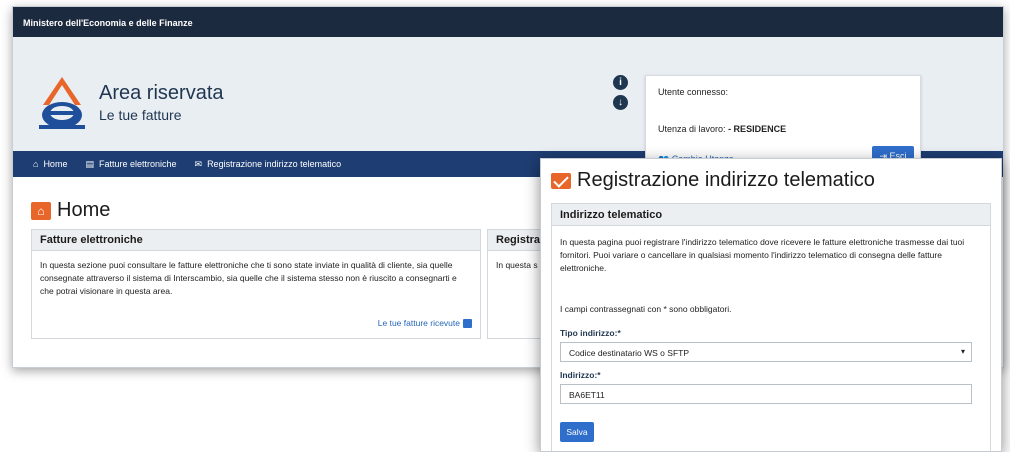 Image resolution: width=1010 pixels, height=452 pixels. I want to click on nav-item-registrazione: ✉ Registrazione indirizzo telematico, so click(268, 164).